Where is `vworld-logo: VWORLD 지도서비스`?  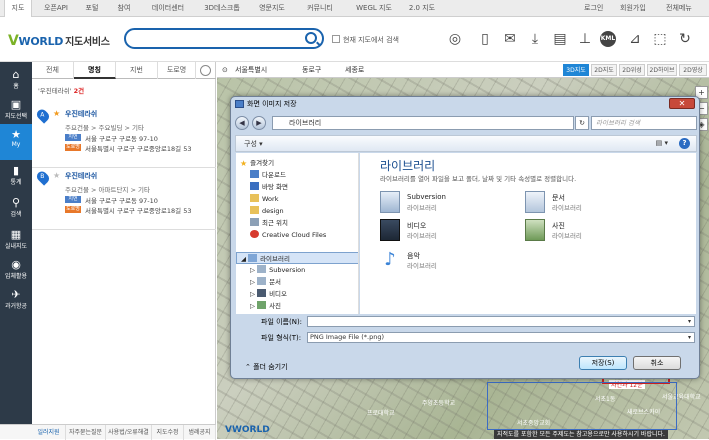
vworld-logo: VWORLD 지도서비스 is located at coordinates (59, 41).